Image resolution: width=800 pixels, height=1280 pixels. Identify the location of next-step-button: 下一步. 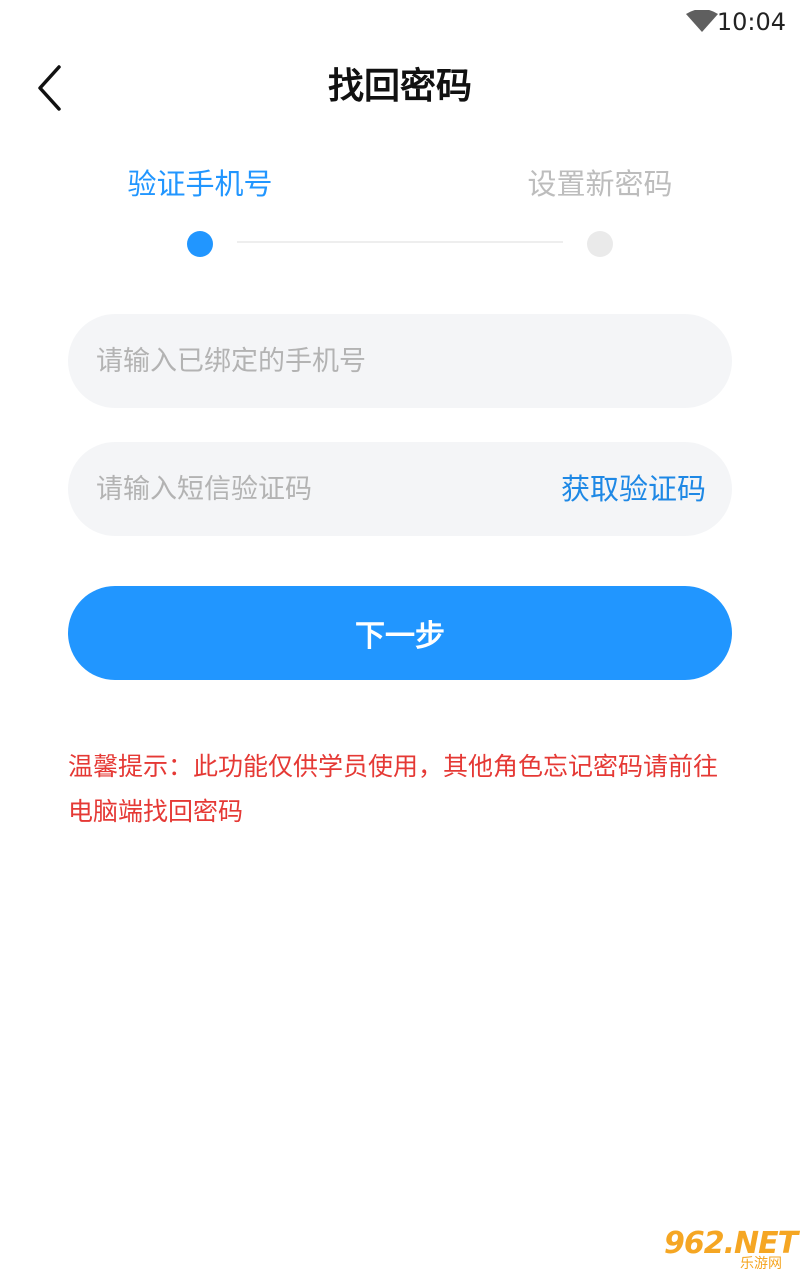
(400, 633).